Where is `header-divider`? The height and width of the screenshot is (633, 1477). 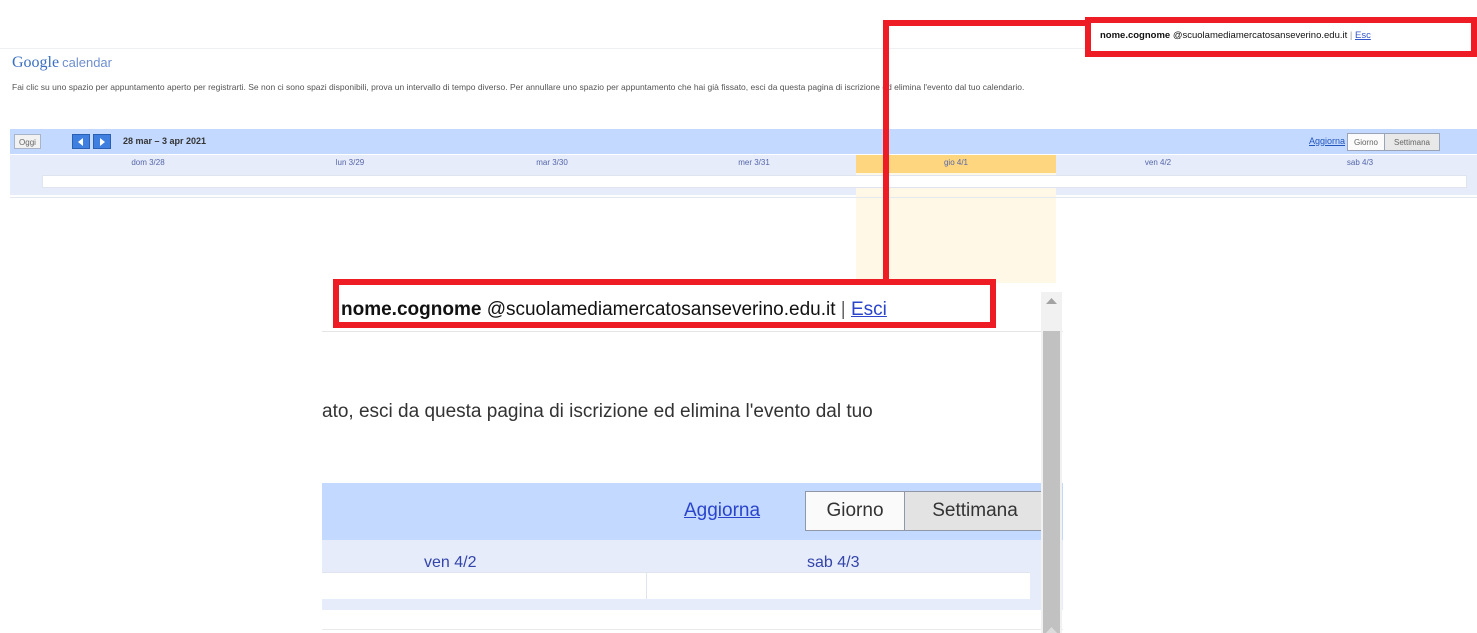 header-divider is located at coordinates (692, 331).